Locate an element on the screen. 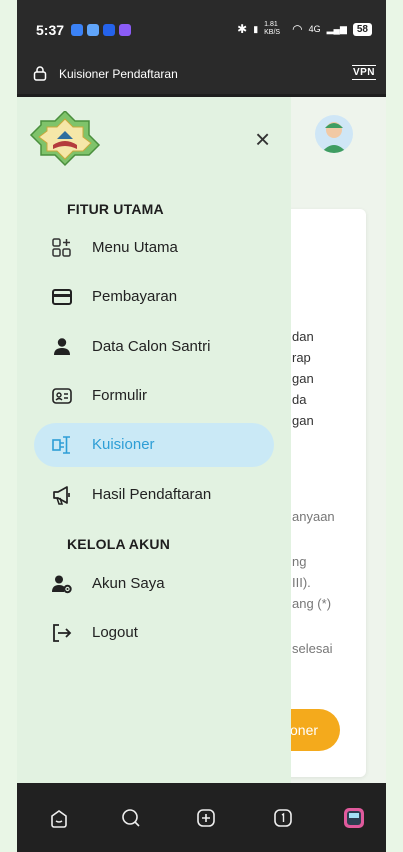  page-title: Kuisioner Pendaftaran is located at coordinates (118, 74).